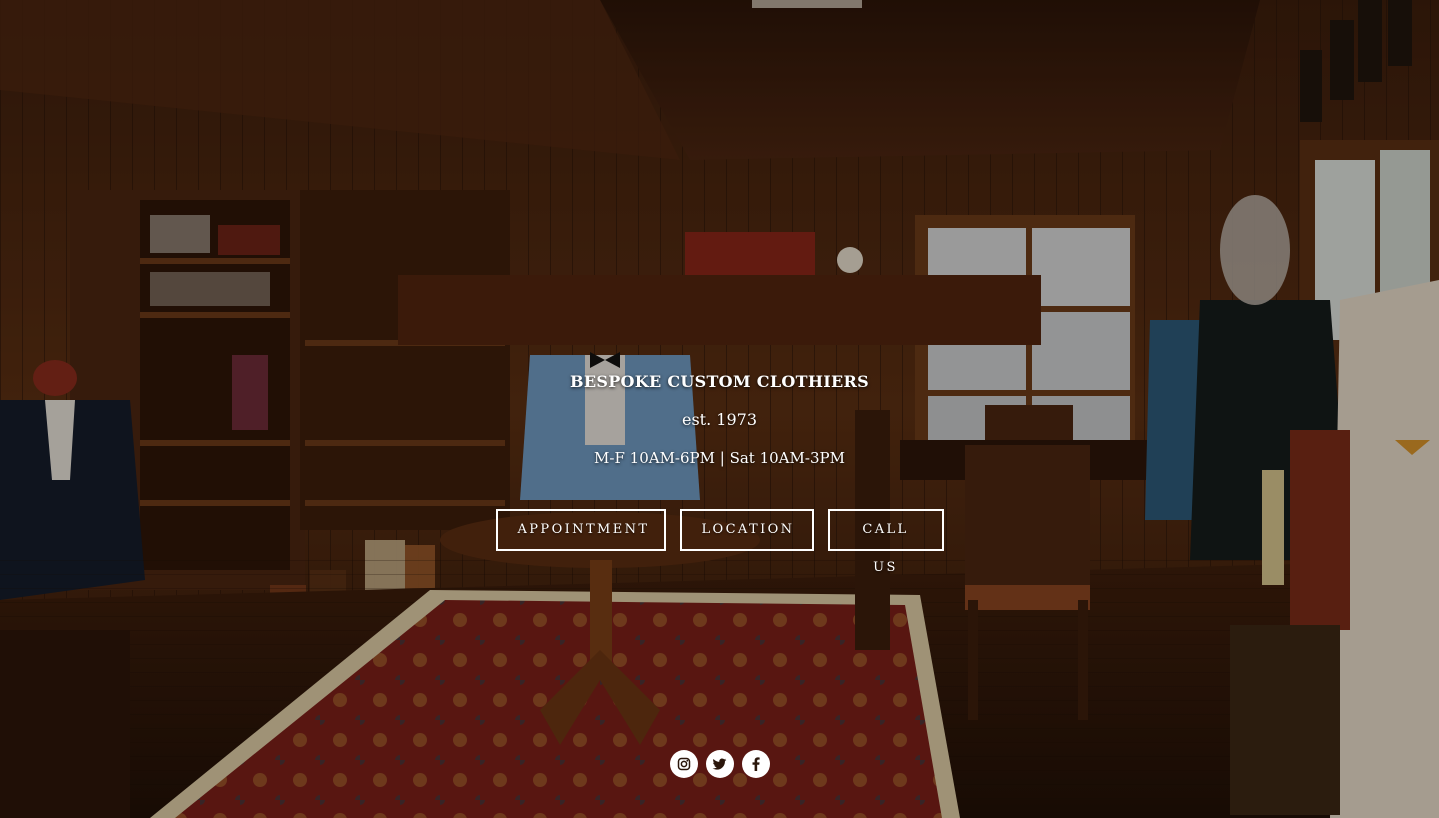  Describe the element at coordinates (580, 530) in the screenshot. I see `appointment-button: APPOINTMENT` at that location.